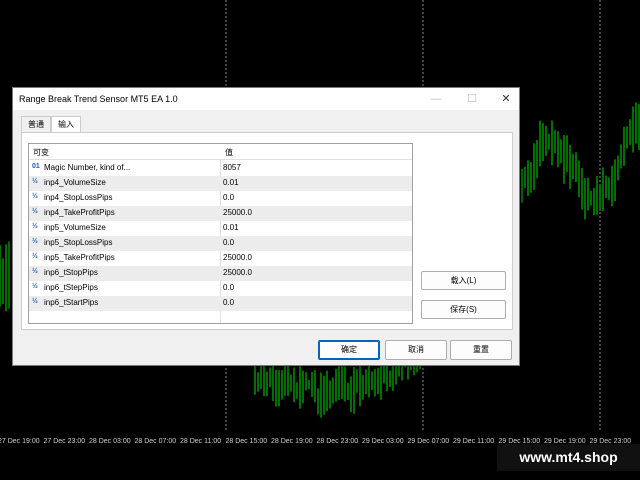  What do you see at coordinates (20, 441) in the screenshot?
I see `time-tick-label: 27 Dec 19:00` at bounding box center [20, 441].